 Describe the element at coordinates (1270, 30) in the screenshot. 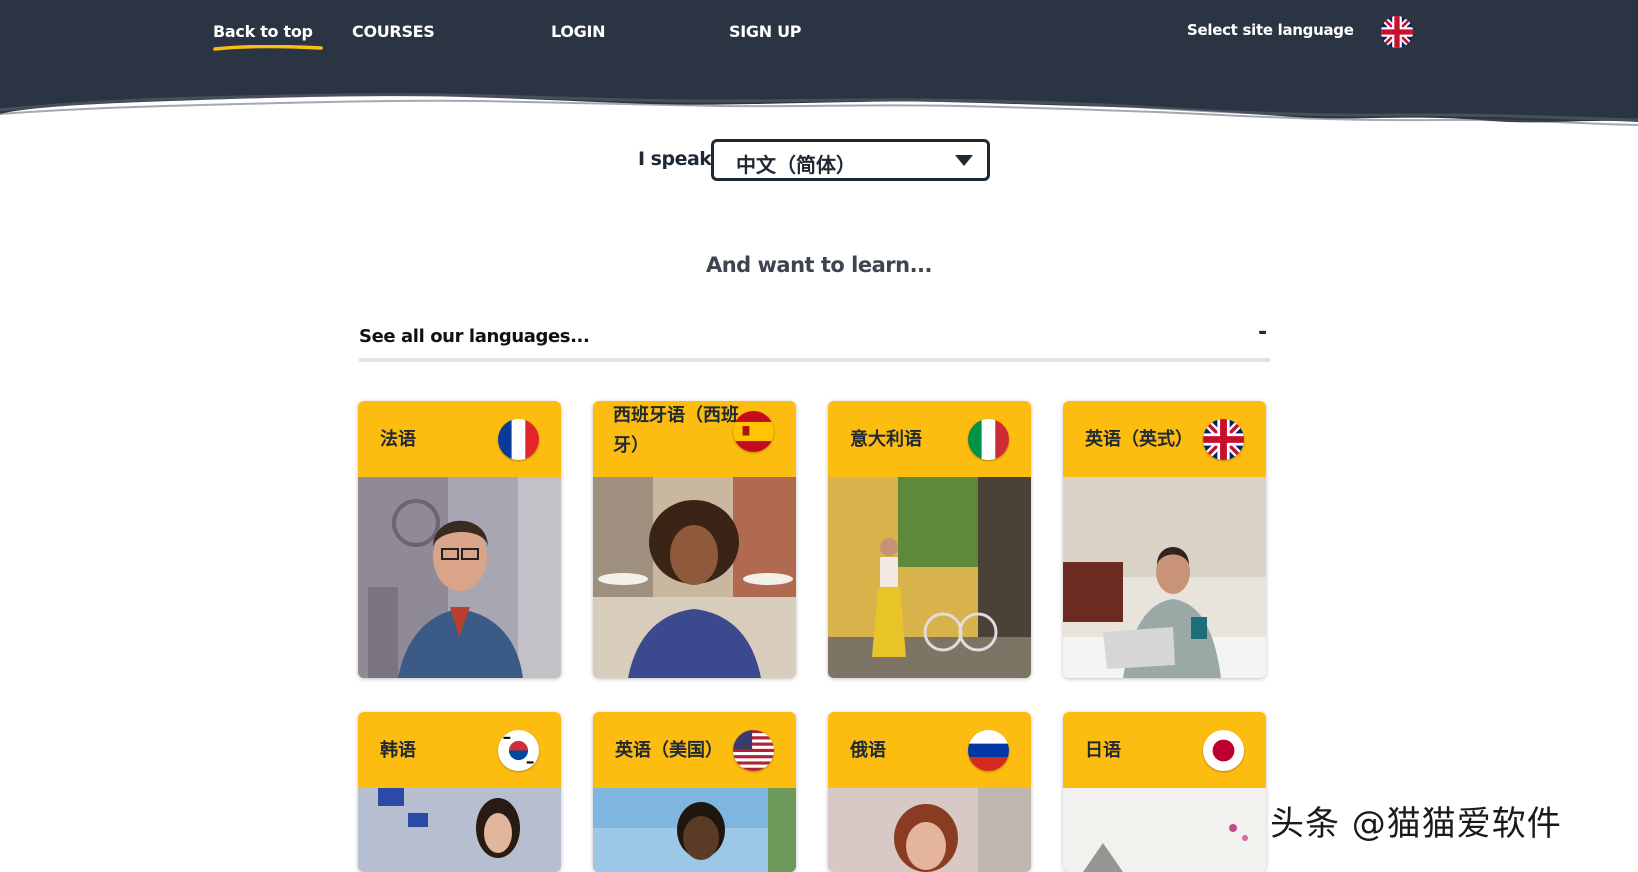

I see `select-site-language-link: Select site language` at that location.